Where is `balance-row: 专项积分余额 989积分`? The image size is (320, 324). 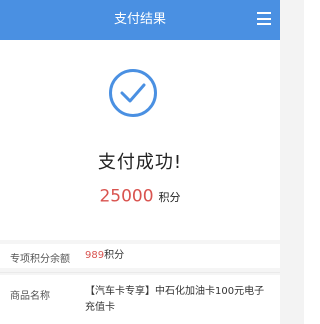 balance-row: 专项积分余额 989积分 is located at coordinates (140, 256).